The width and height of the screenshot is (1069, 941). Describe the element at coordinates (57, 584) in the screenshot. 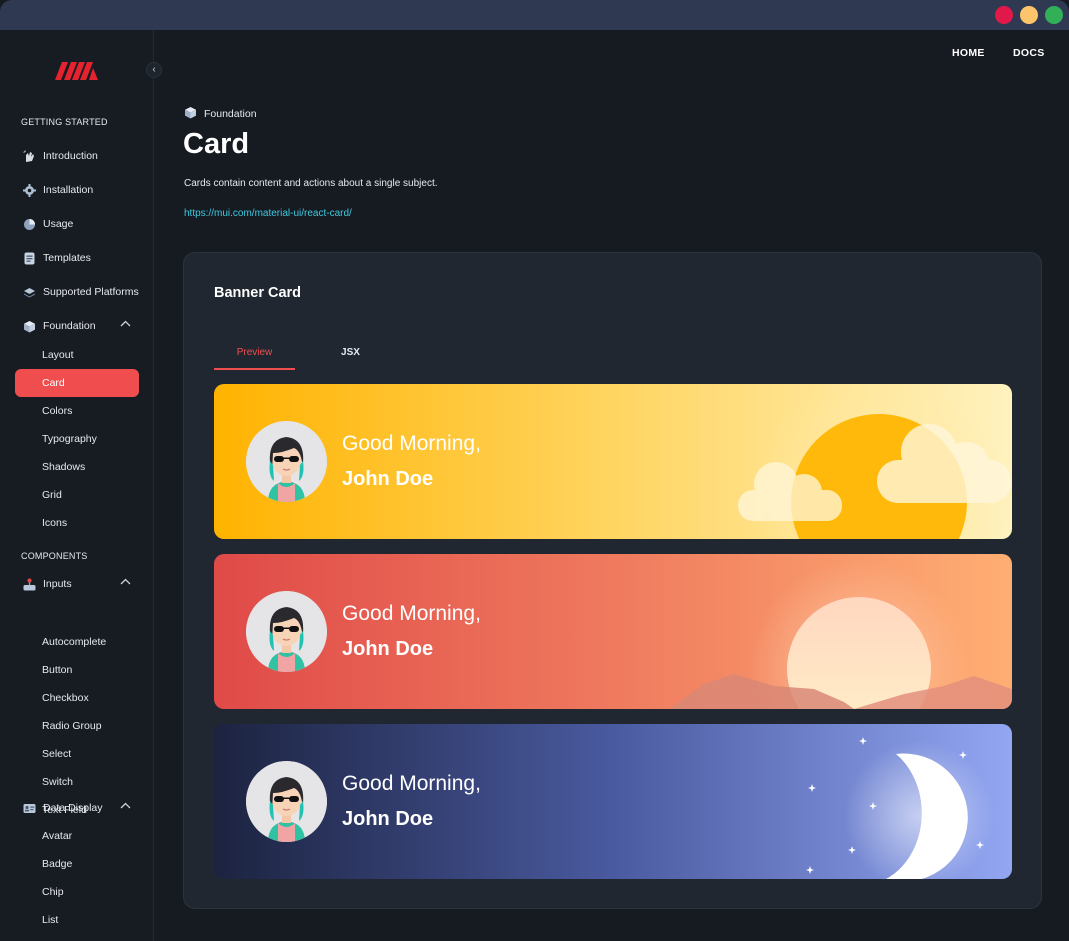

I see `sidebar-item-label: Inputs` at that location.